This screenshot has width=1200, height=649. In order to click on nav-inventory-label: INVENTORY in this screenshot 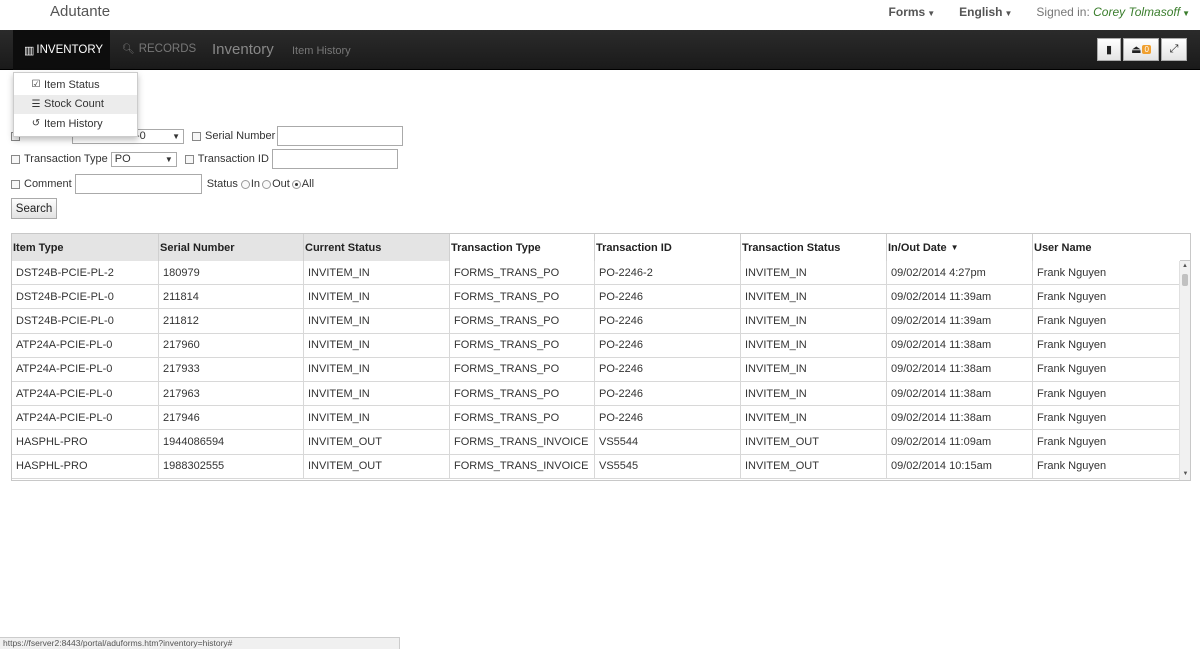, I will do `click(70, 50)`.